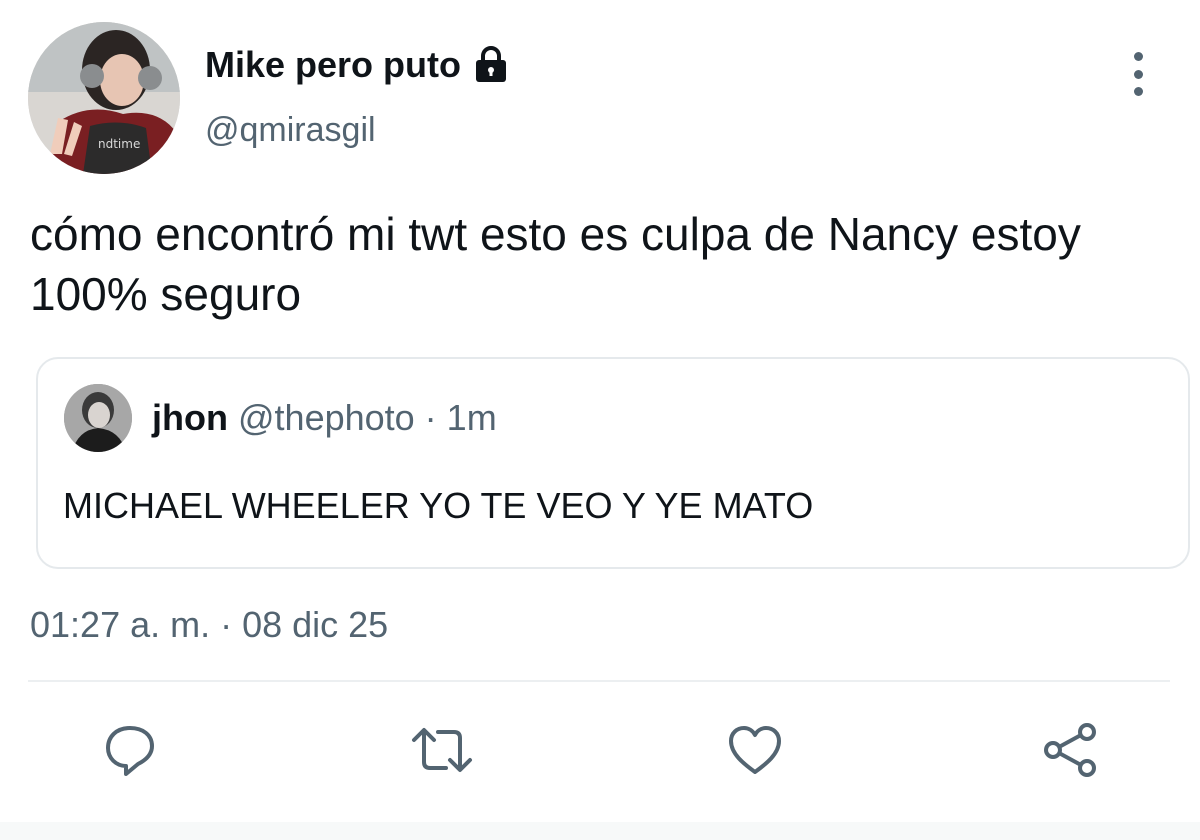 The width and height of the screenshot is (1200, 840). I want to click on author-handle: @qmirasgil, so click(290, 130).